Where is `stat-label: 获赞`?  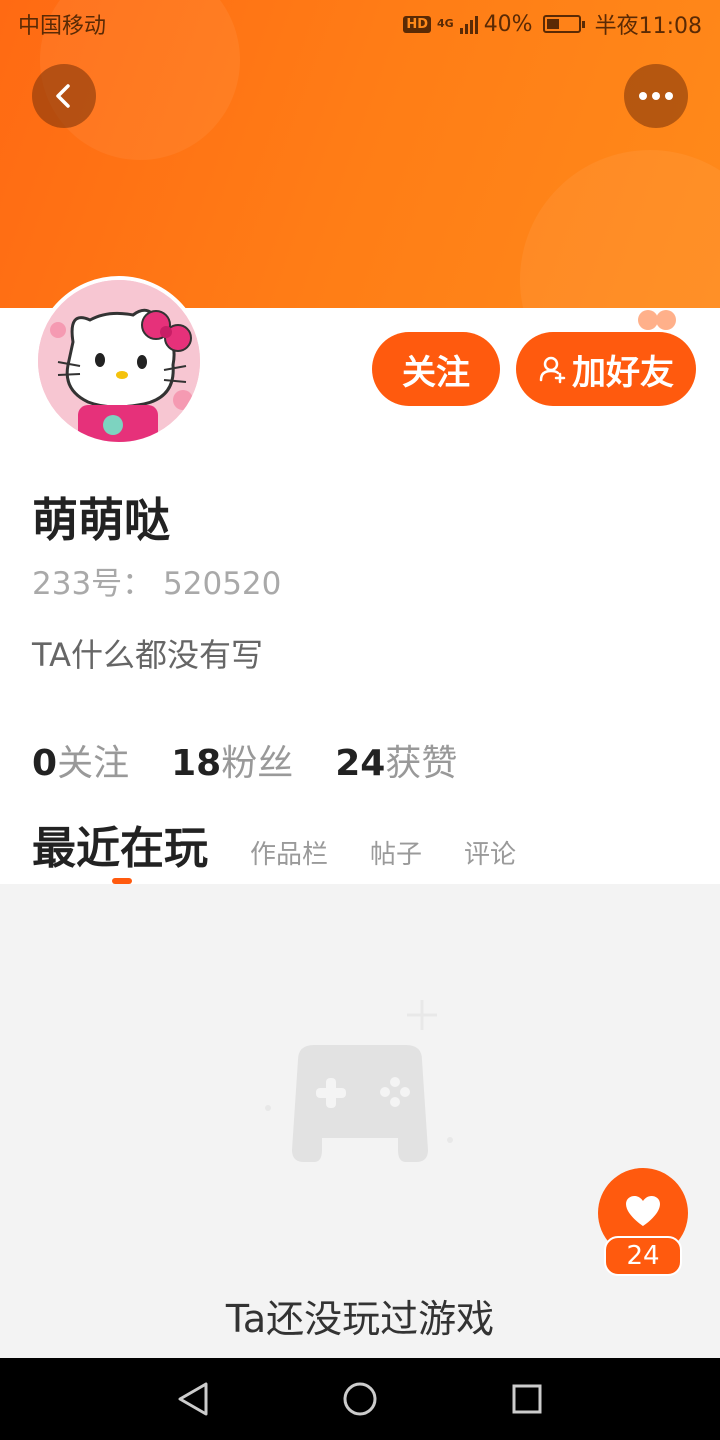 stat-label: 获赞 is located at coordinates (421, 763).